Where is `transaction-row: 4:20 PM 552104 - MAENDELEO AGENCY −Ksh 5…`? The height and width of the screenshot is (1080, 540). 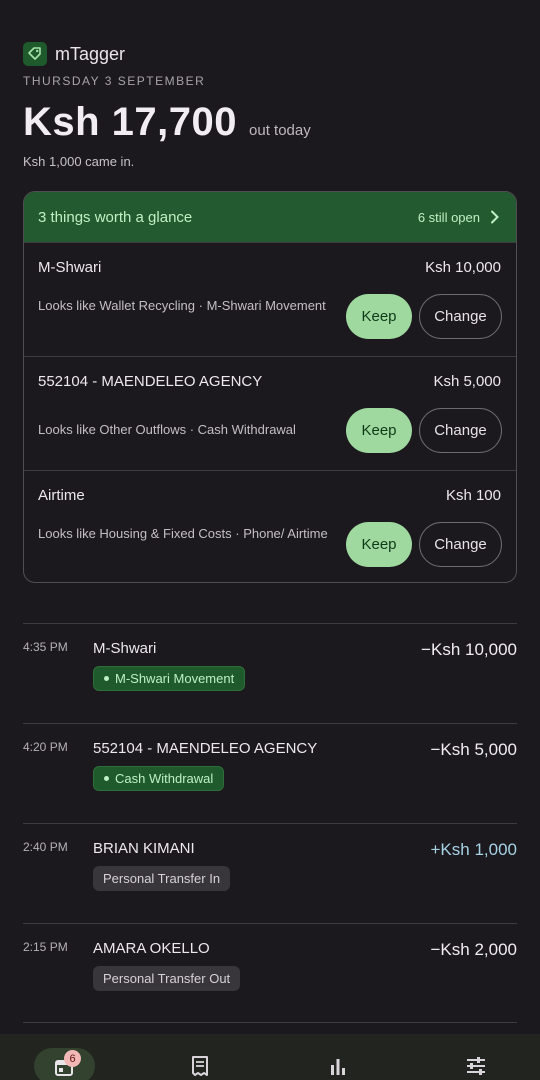 transaction-row: 4:20 PM 552104 - MAENDELEO AGENCY −Ksh 5… is located at coordinates (270, 773).